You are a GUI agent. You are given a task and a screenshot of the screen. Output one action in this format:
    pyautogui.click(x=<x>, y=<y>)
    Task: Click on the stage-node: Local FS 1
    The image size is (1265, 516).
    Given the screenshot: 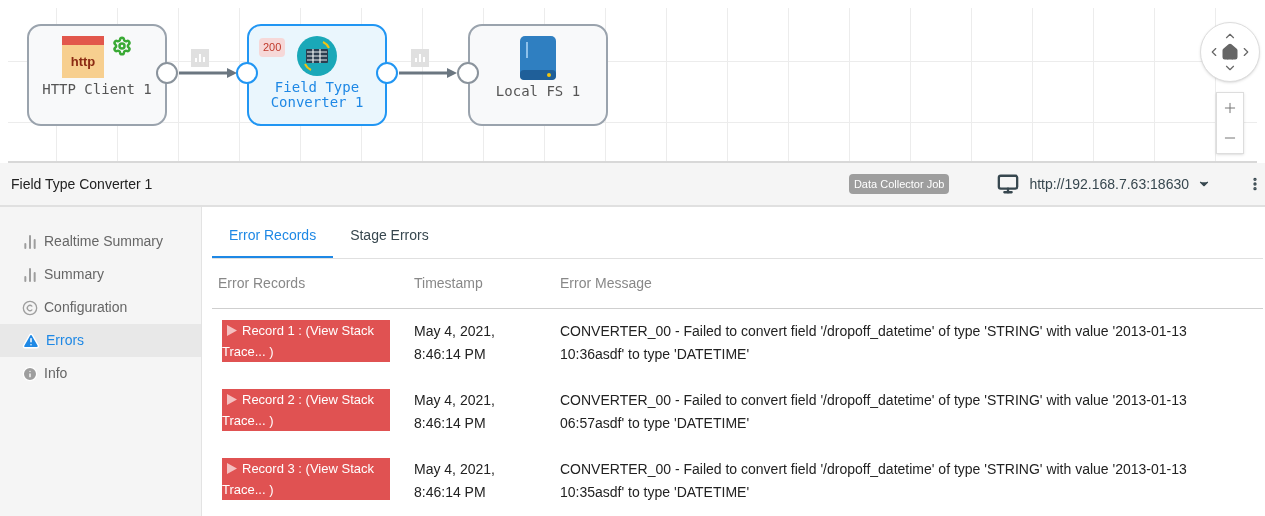 What is the action you would take?
    pyautogui.click(x=538, y=75)
    